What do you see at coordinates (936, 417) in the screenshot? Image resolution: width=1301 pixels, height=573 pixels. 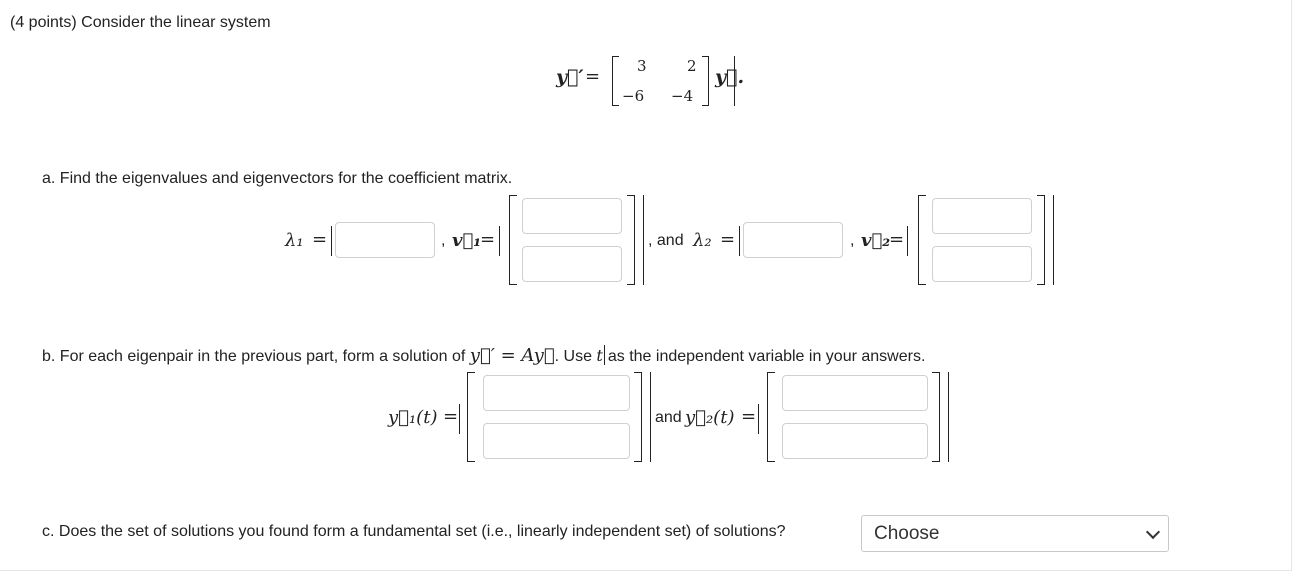 I see `y2-right-bracket` at bounding box center [936, 417].